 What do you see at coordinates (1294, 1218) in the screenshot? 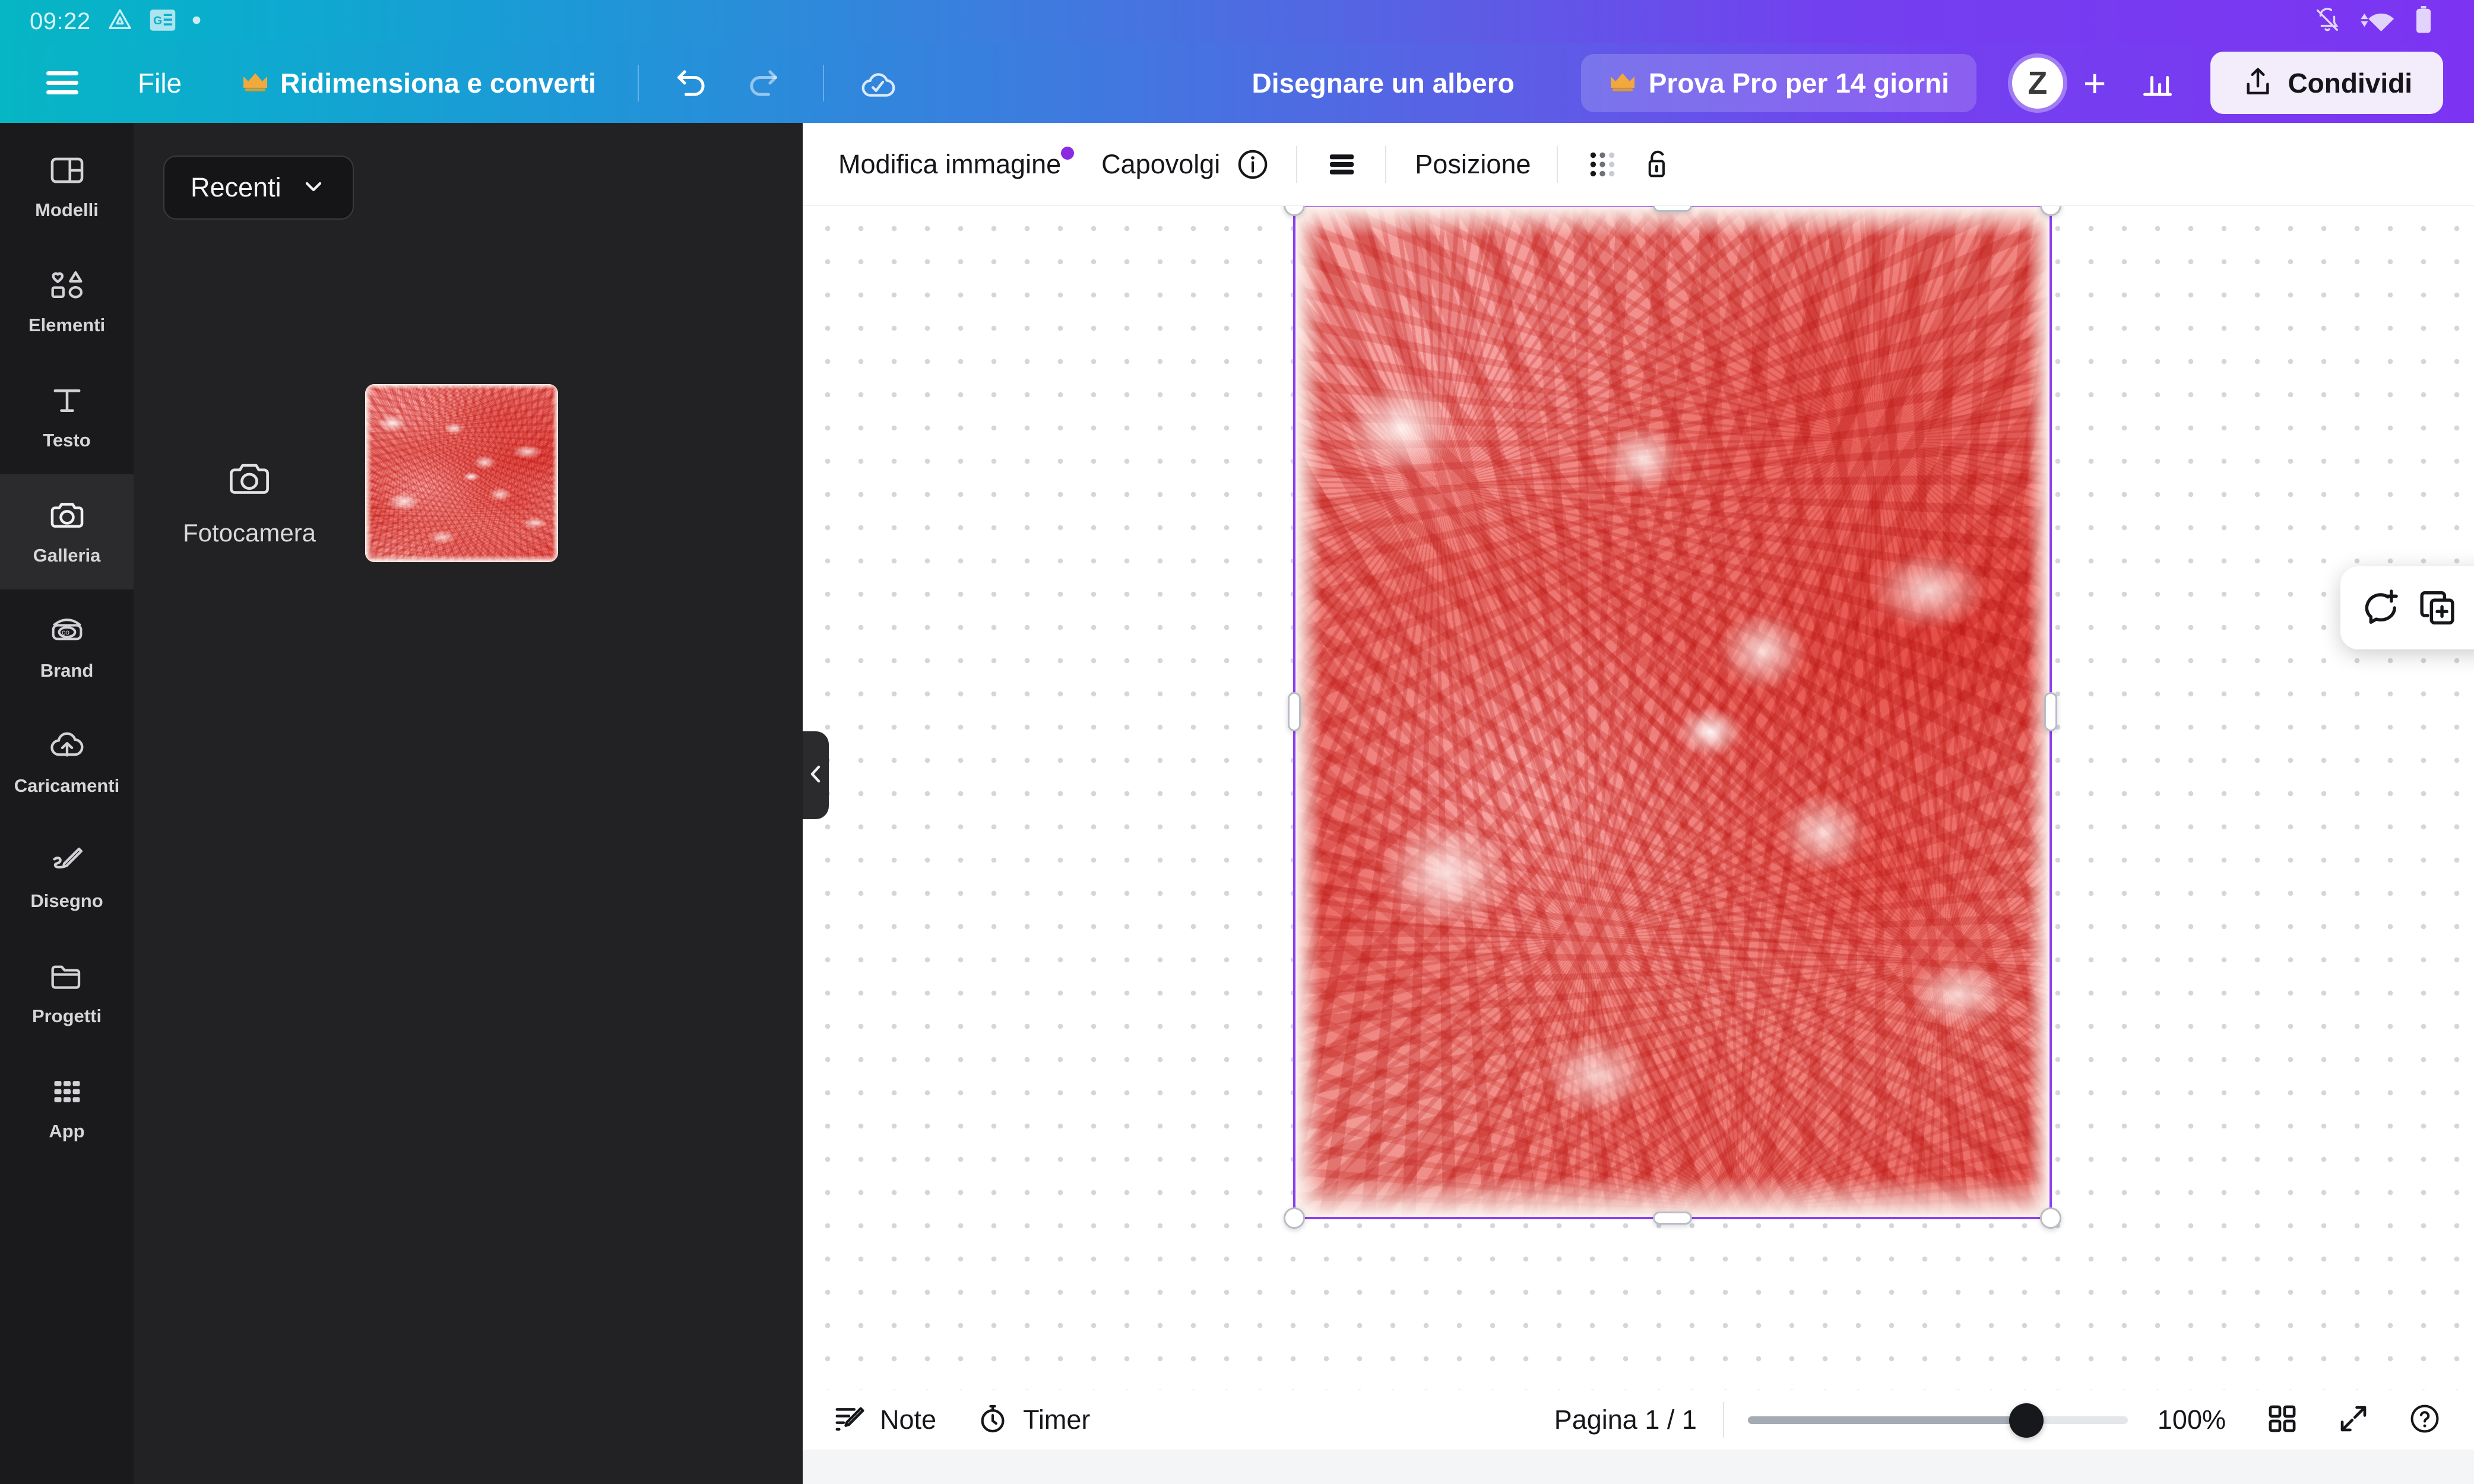
I see `resize-handle-bottom-left` at bounding box center [1294, 1218].